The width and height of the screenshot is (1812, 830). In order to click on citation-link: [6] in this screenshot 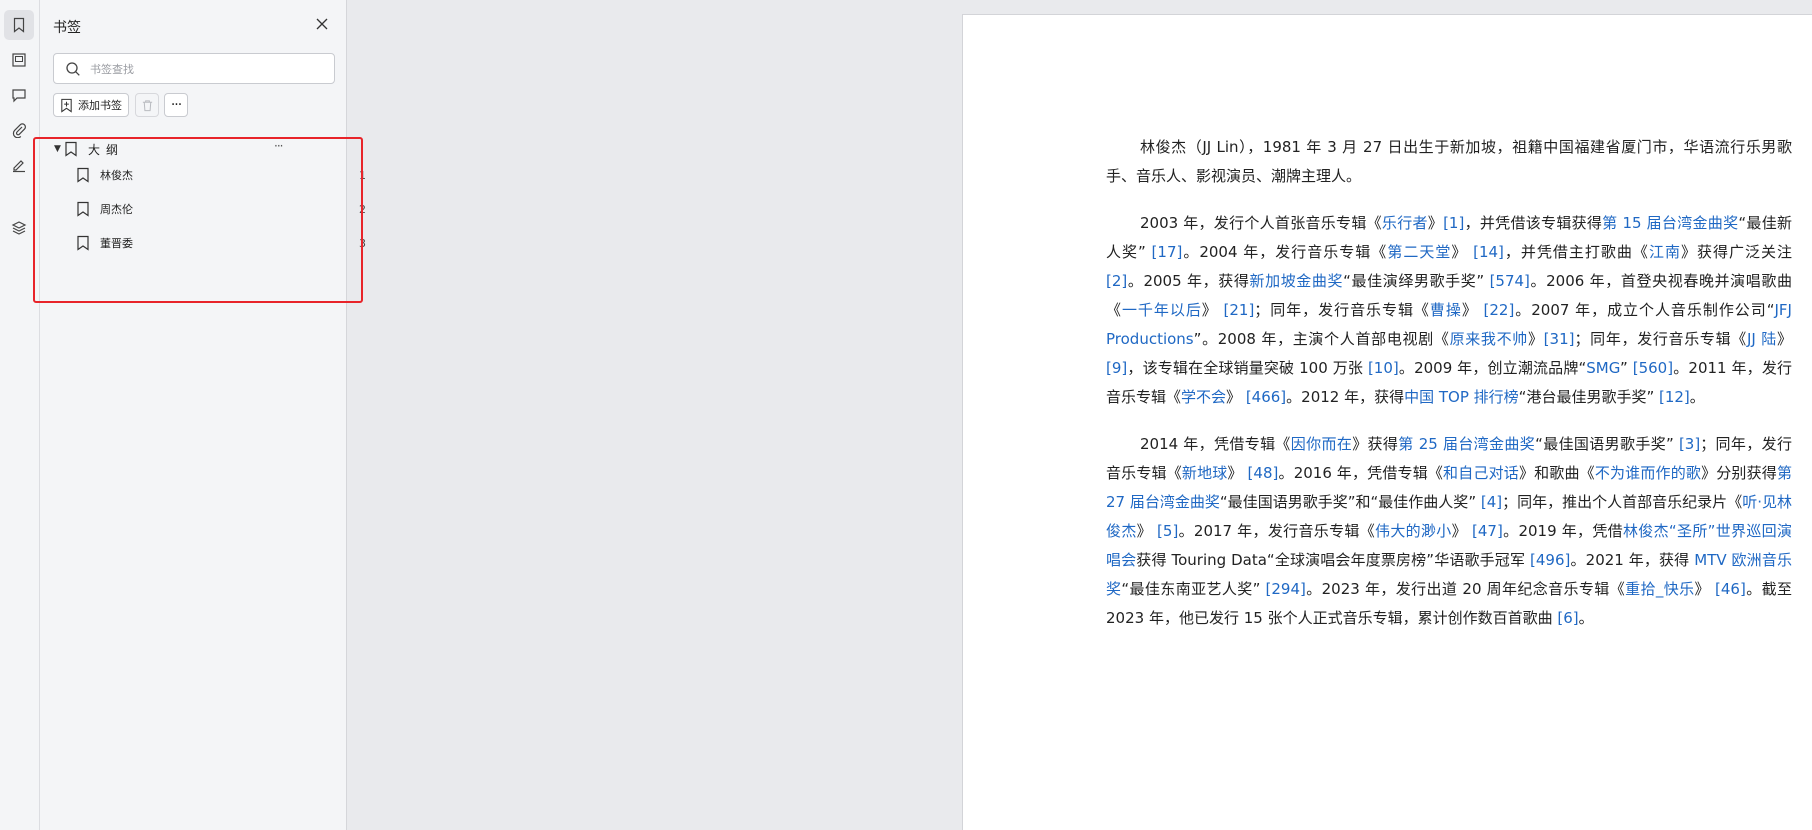, I will do `click(1567, 618)`.